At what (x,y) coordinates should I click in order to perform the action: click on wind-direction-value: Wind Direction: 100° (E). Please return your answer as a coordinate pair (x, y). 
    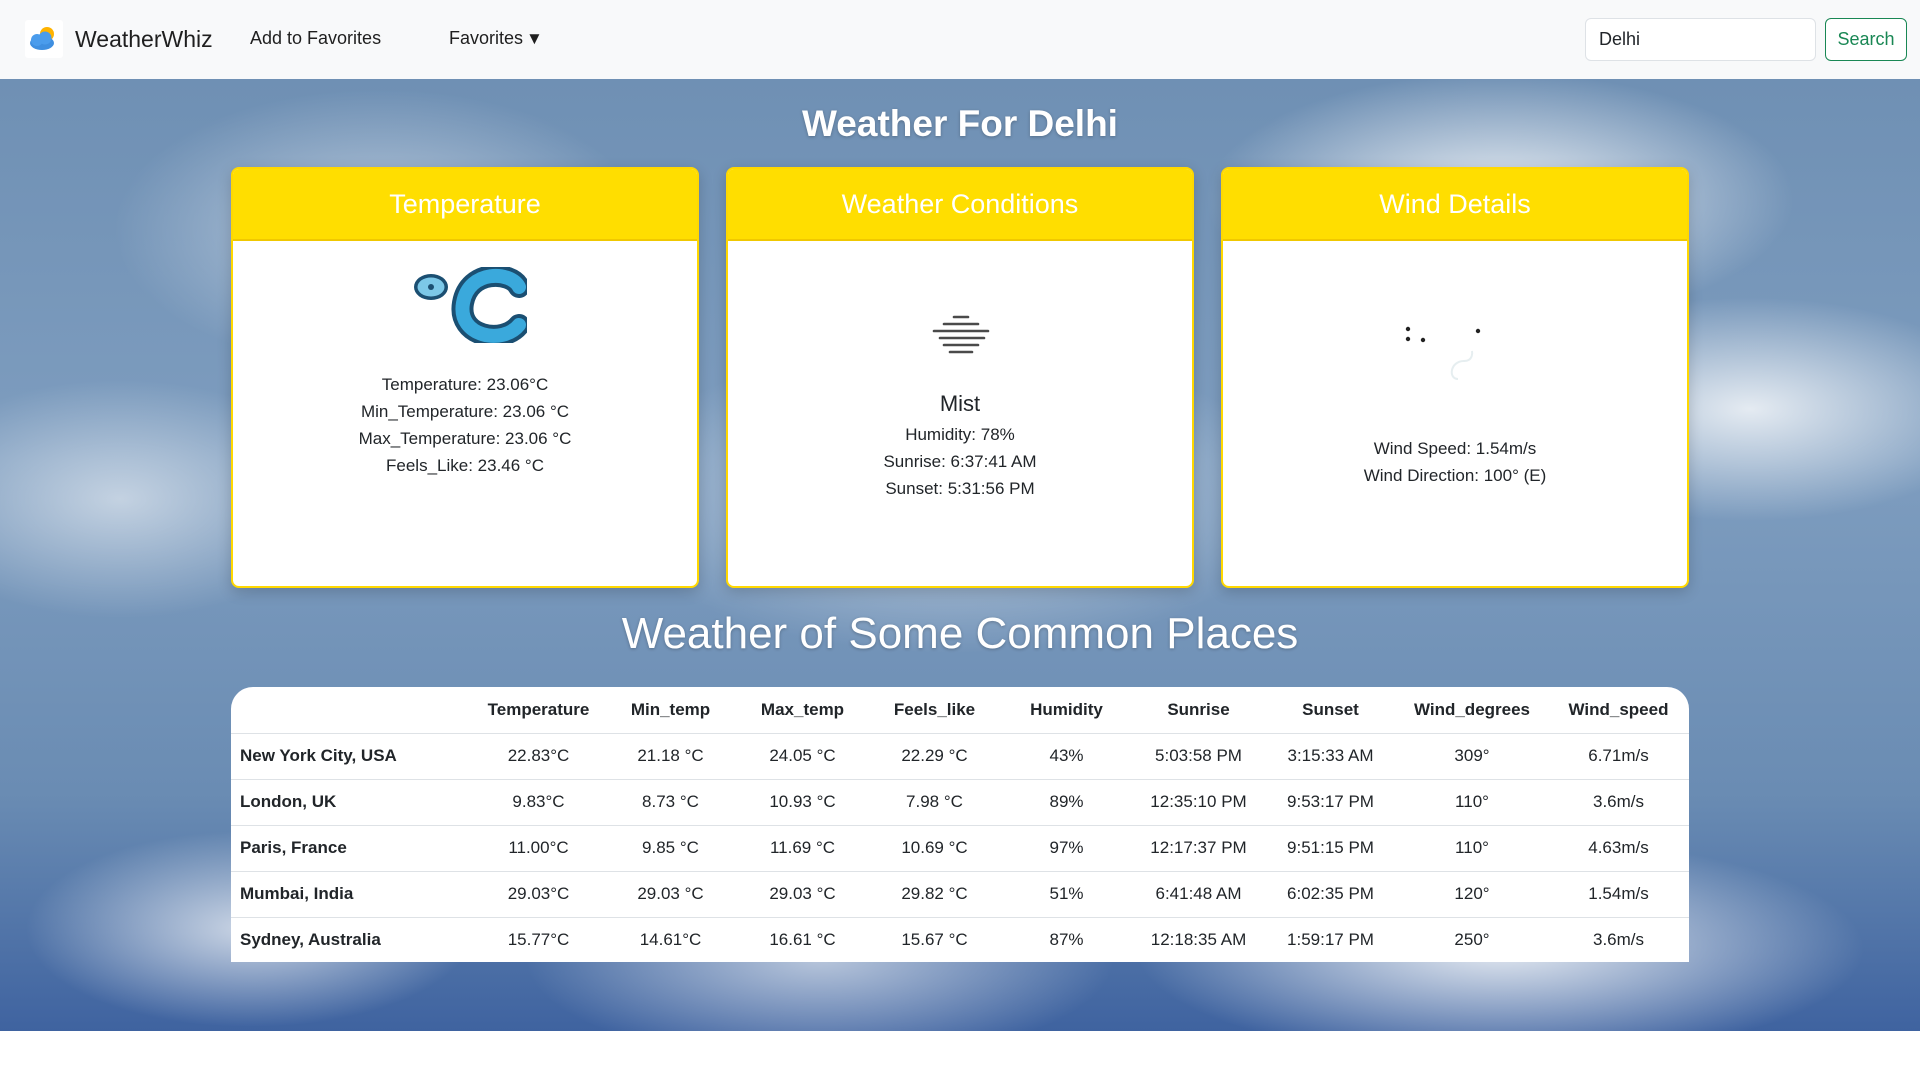
    Looking at the image, I should click on (1455, 475).